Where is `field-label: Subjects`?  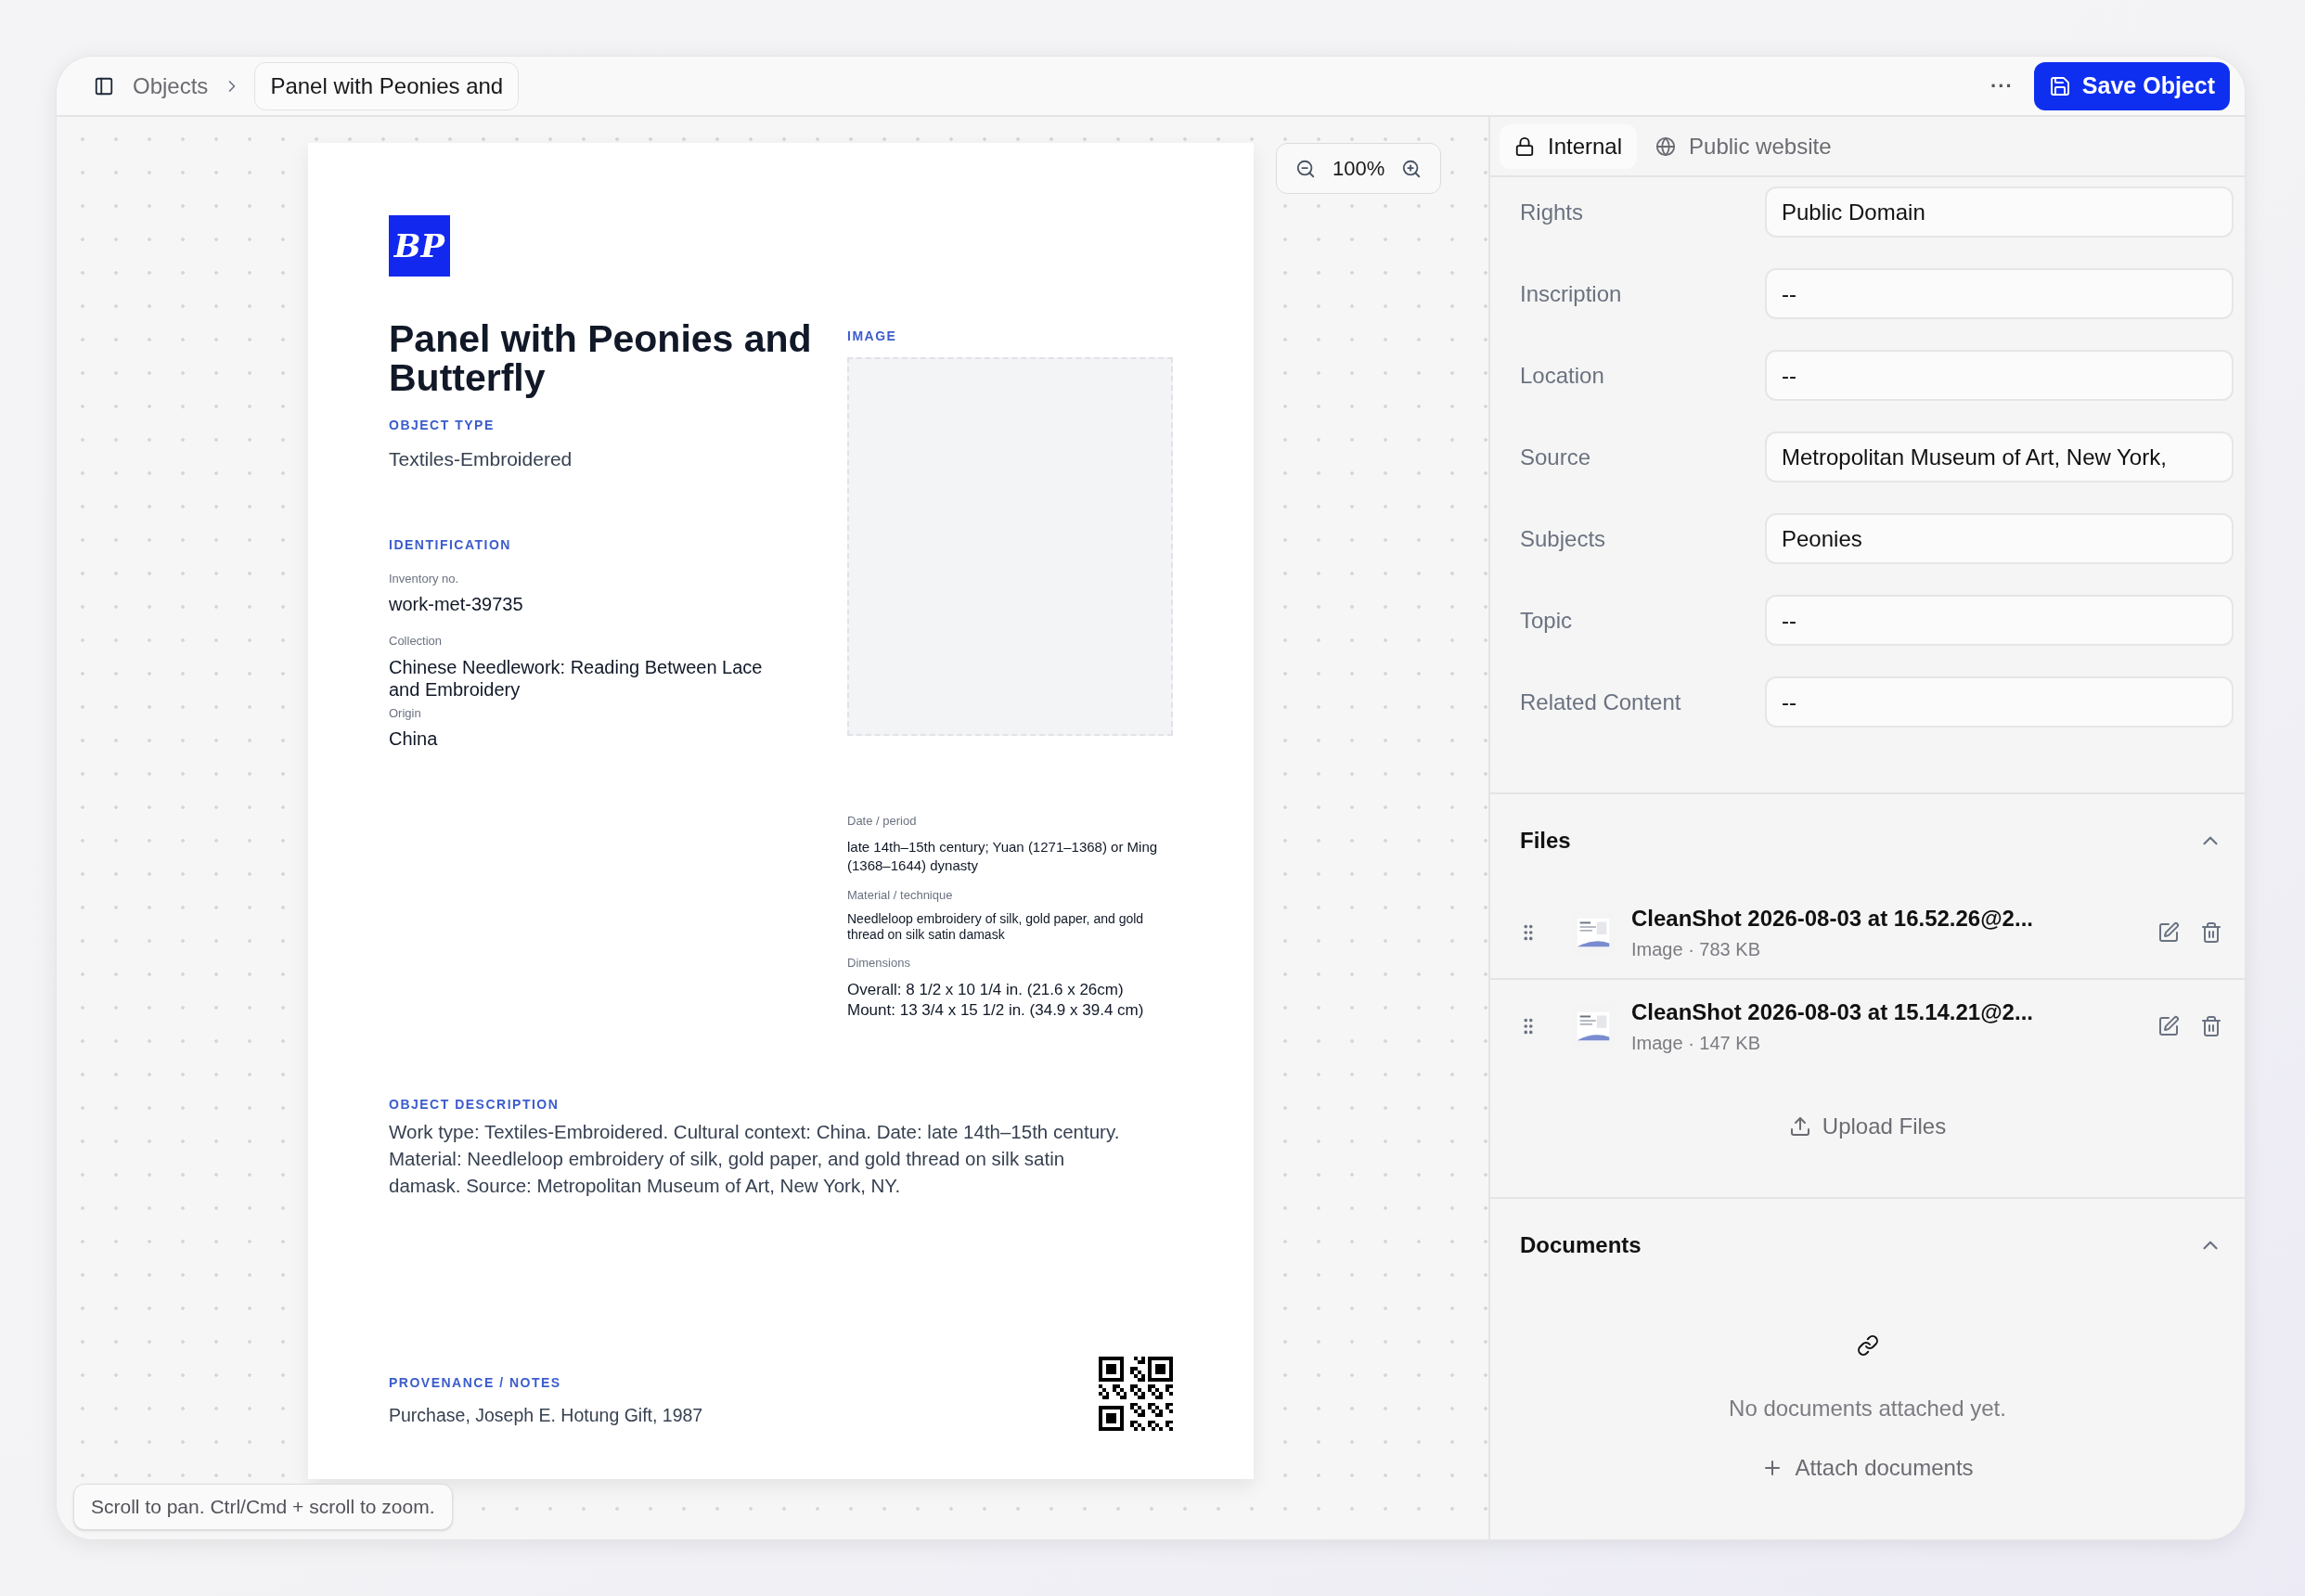 field-label: Subjects is located at coordinates (1563, 539).